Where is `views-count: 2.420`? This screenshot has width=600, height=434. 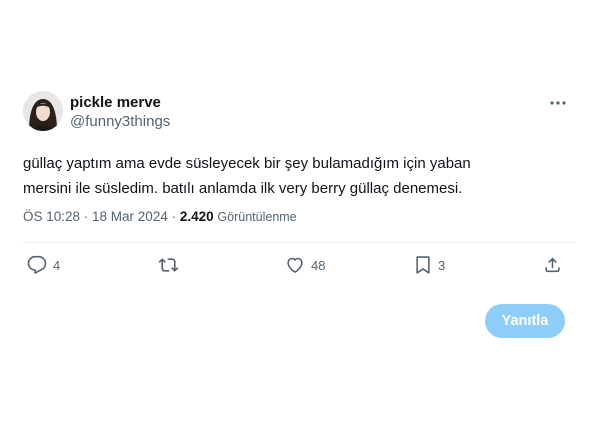
views-count: 2.420 is located at coordinates (197, 216).